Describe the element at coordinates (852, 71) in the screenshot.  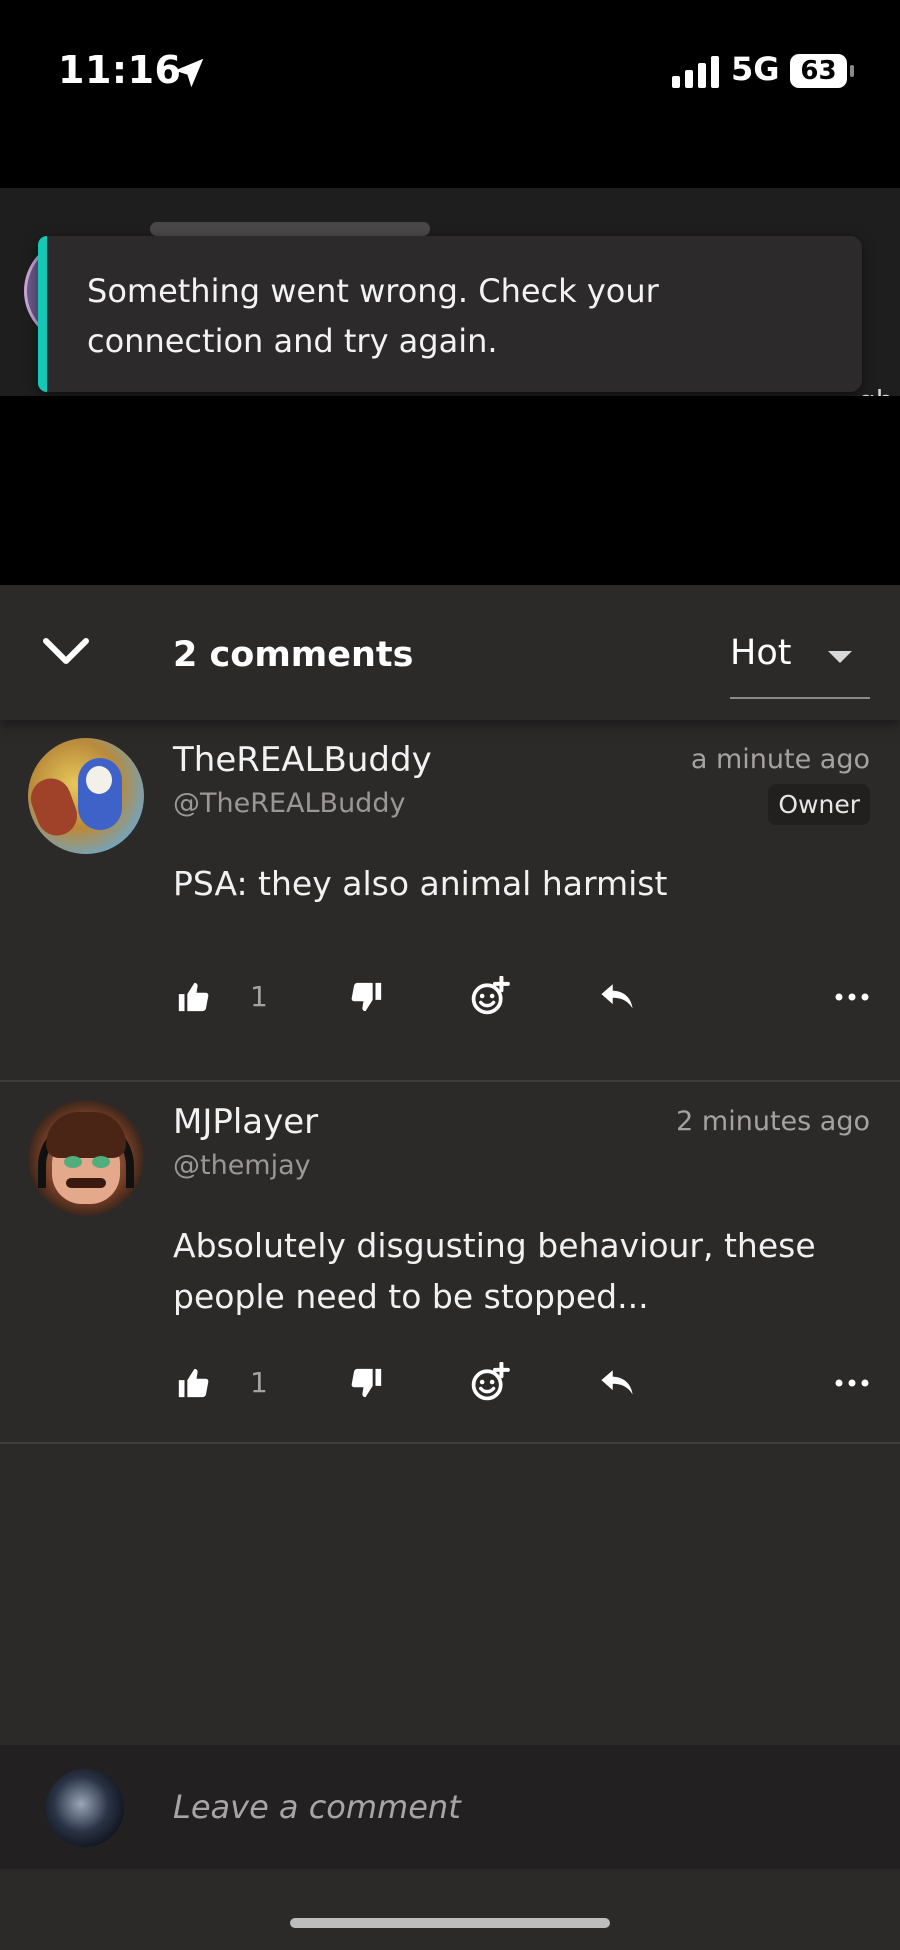
I see `battery-tip` at that location.